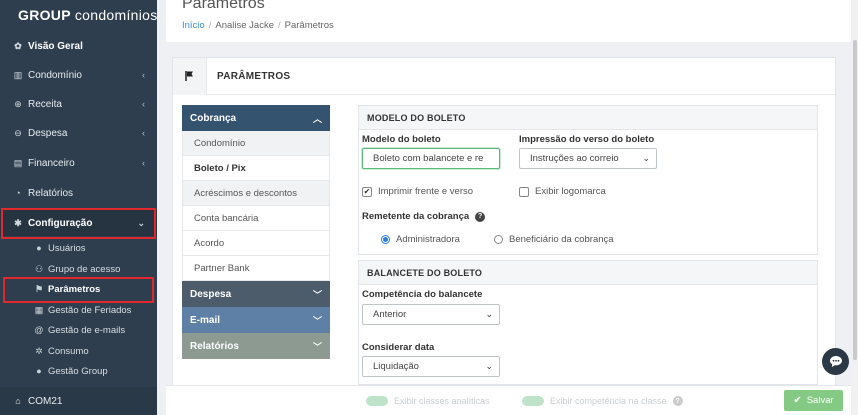  I want to click on panel-header: PARÂMETROS, so click(504, 76).